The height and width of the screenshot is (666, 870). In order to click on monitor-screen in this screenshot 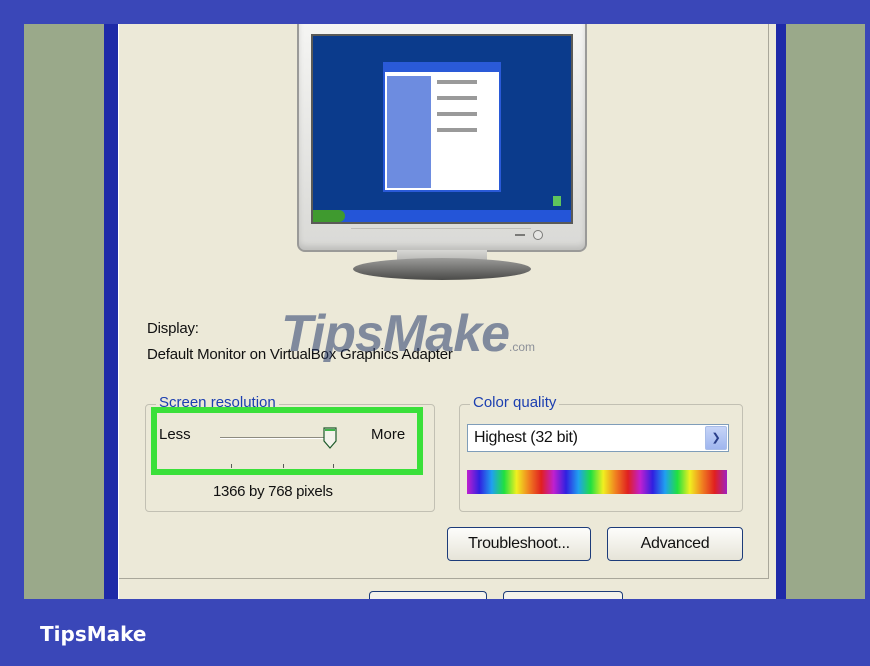, I will do `click(442, 129)`.